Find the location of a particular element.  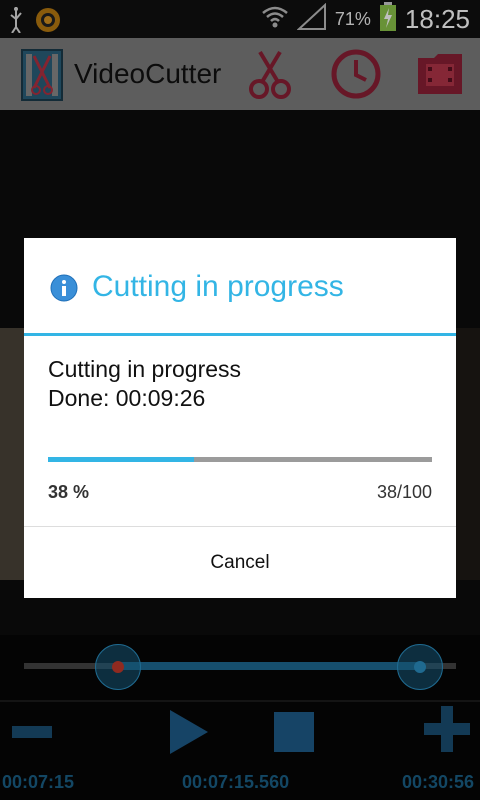

dialog-title: Cutting in progress is located at coordinates (218, 286).